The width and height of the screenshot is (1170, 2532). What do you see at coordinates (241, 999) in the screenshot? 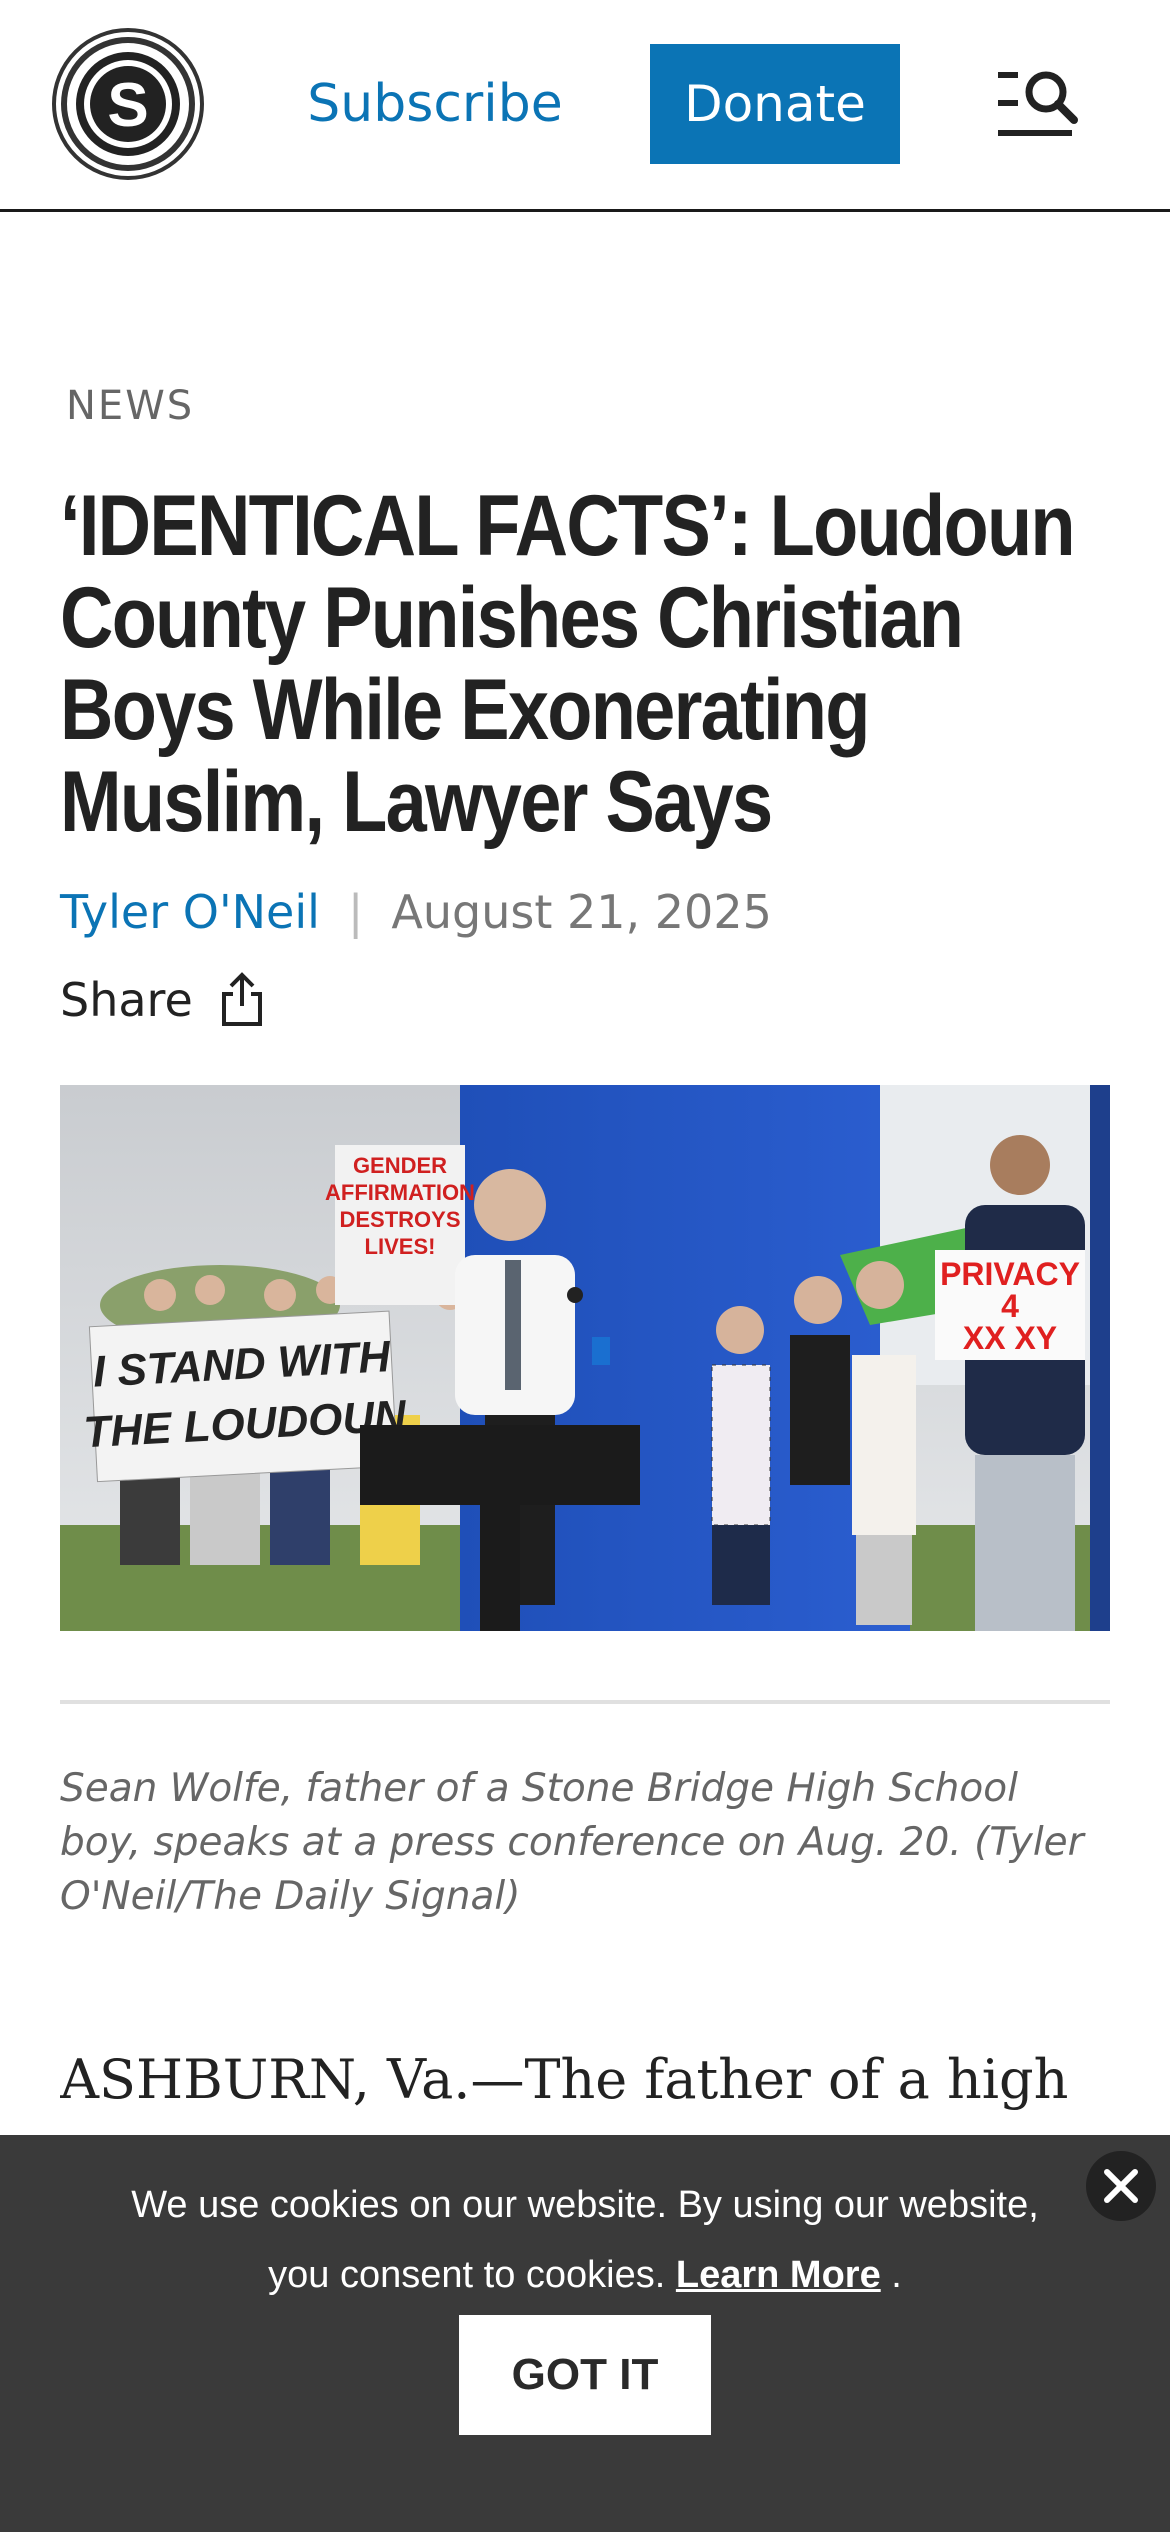
I see `share-icon` at bounding box center [241, 999].